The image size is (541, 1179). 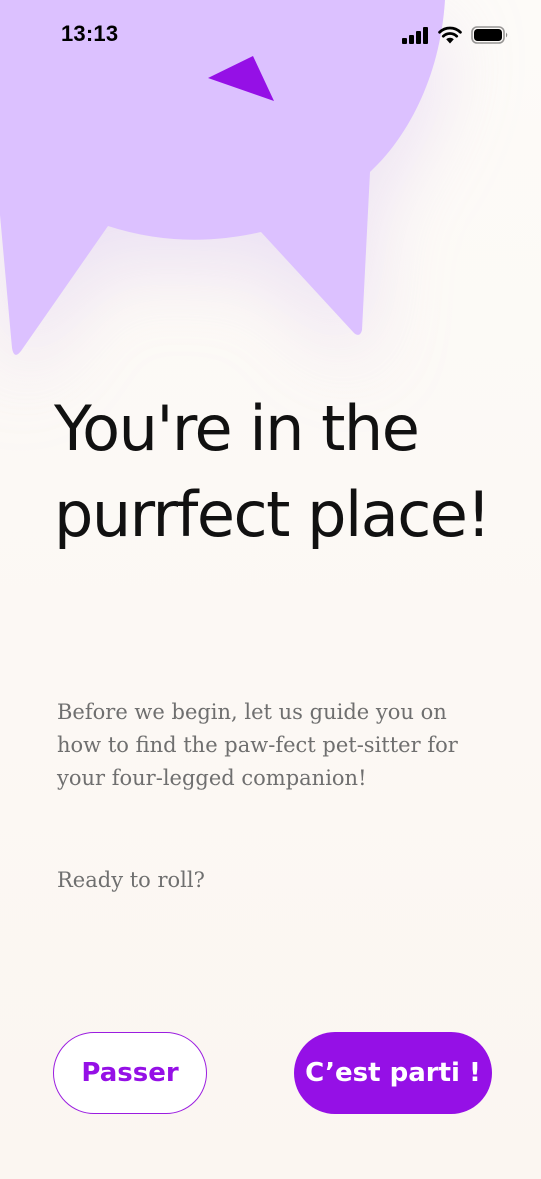 What do you see at coordinates (272, 471) in the screenshot?
I see `headline: You're in the purrfect place!` at bounding box center [272, 471].